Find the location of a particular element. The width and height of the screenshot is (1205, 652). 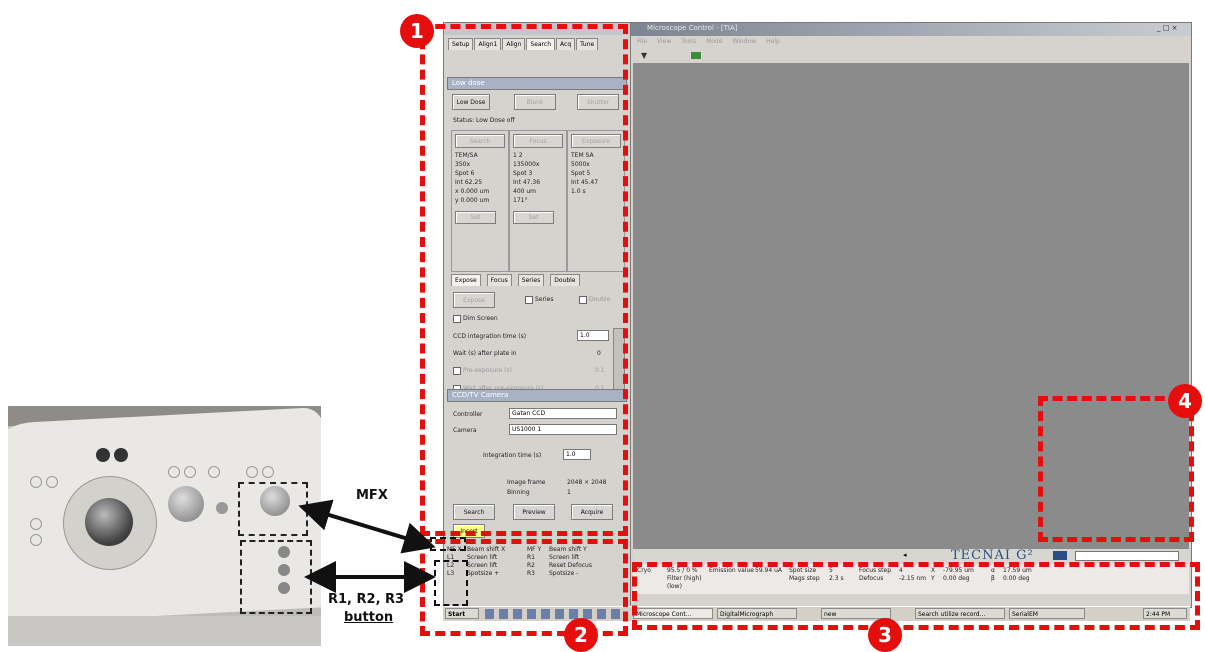

arrows-overlay is located at coordinates (367, 546).